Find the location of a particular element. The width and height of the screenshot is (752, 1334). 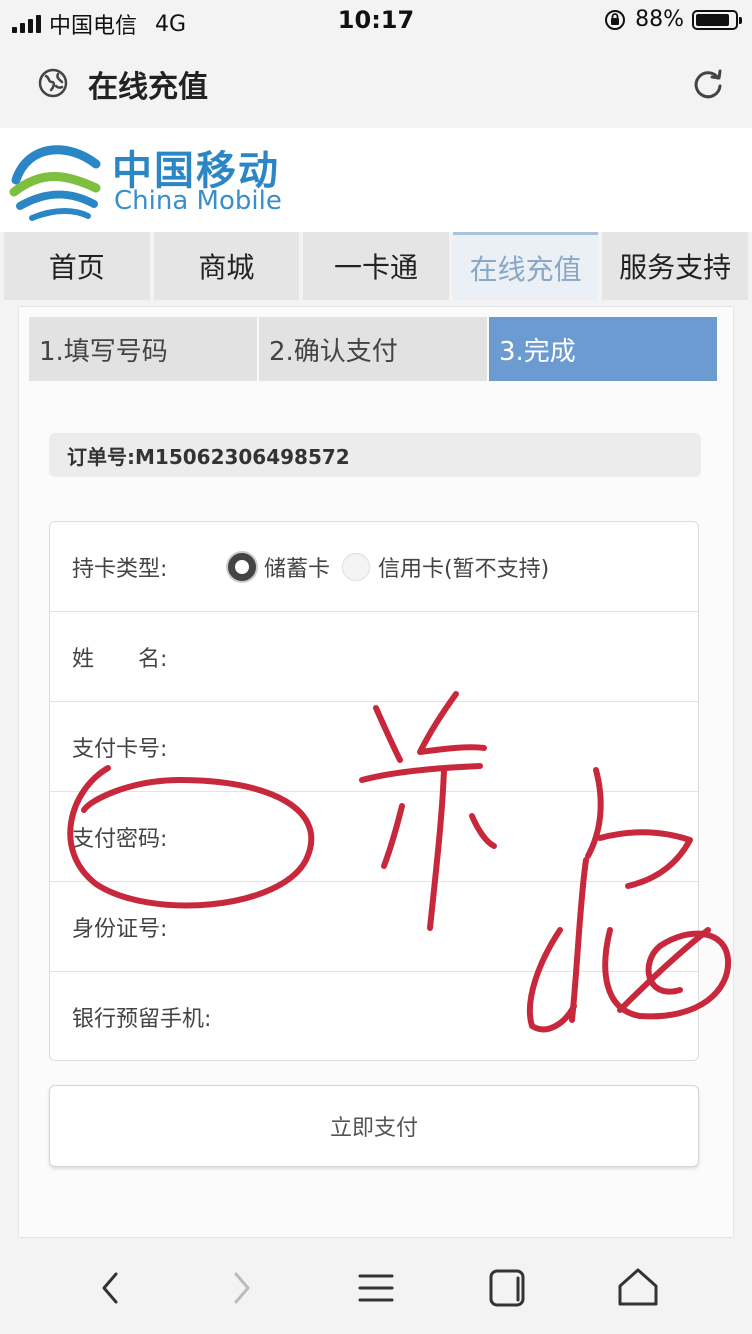

step-complete: 3.完成 is located at coordinates (603, 349).